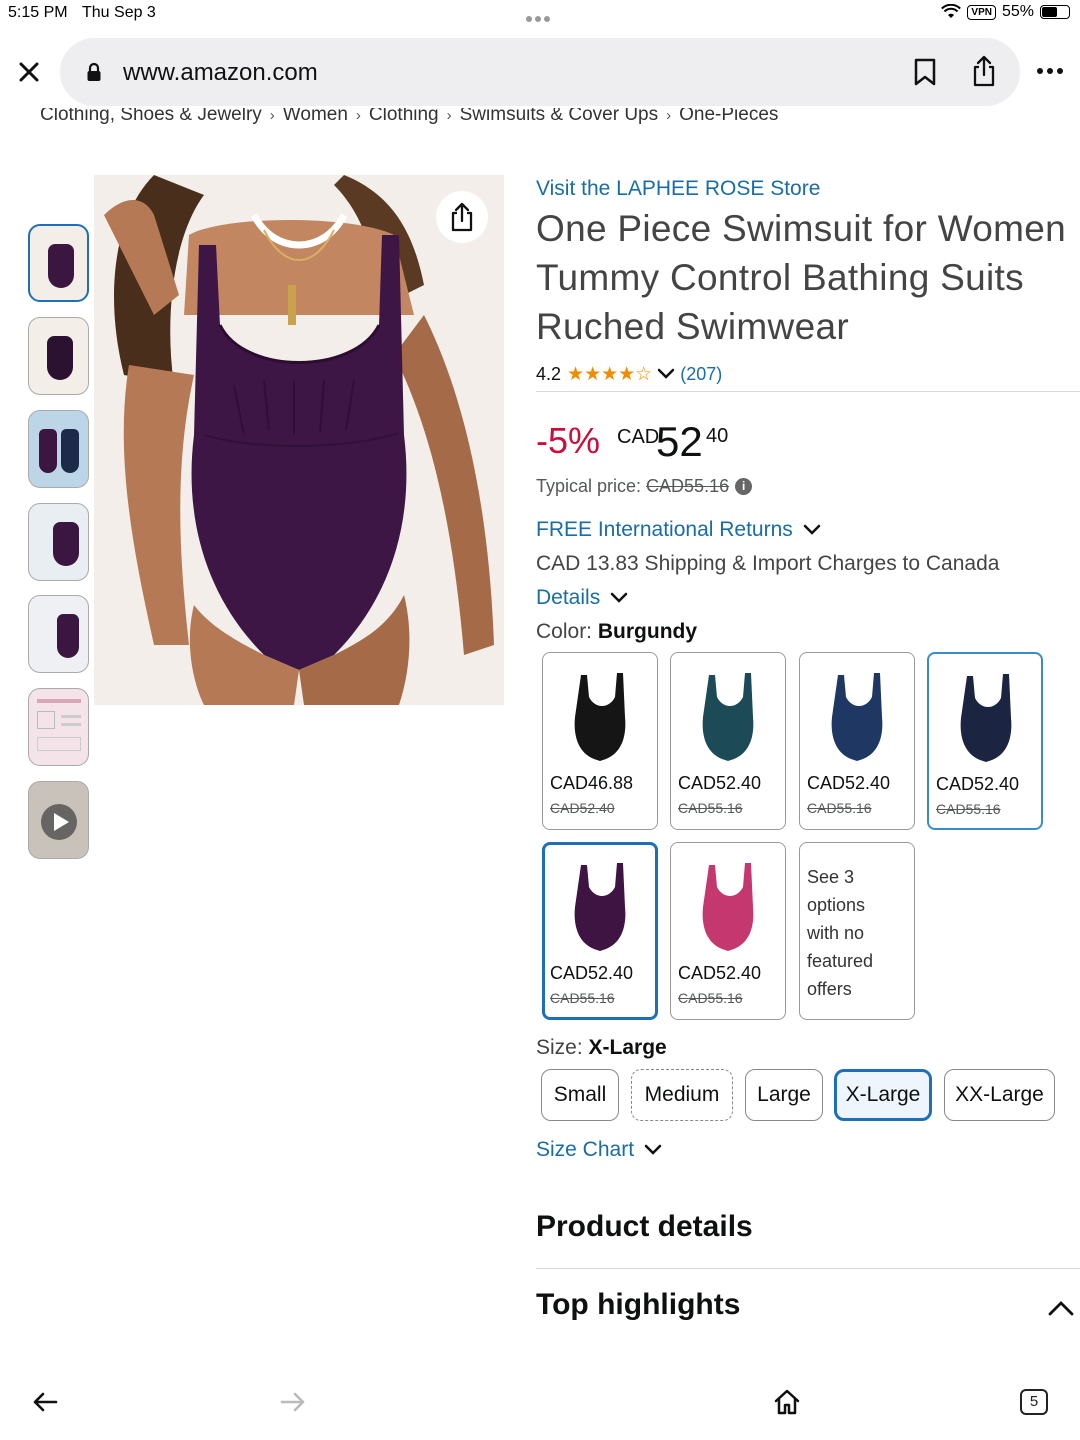 The image size is (1080, 1440). What do you see at coordinates (883, 1095) in the screenshot?
I see `size-option-x-large: X-Large` at bounding box center [883, 1095].